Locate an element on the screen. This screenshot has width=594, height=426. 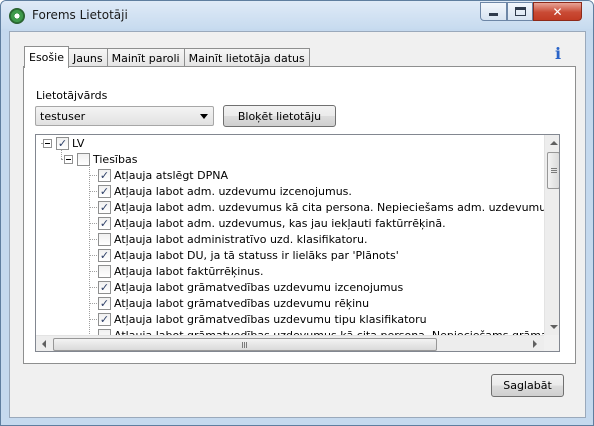
window-title: Forems Lietotāji is located at coordinates (80, 15).